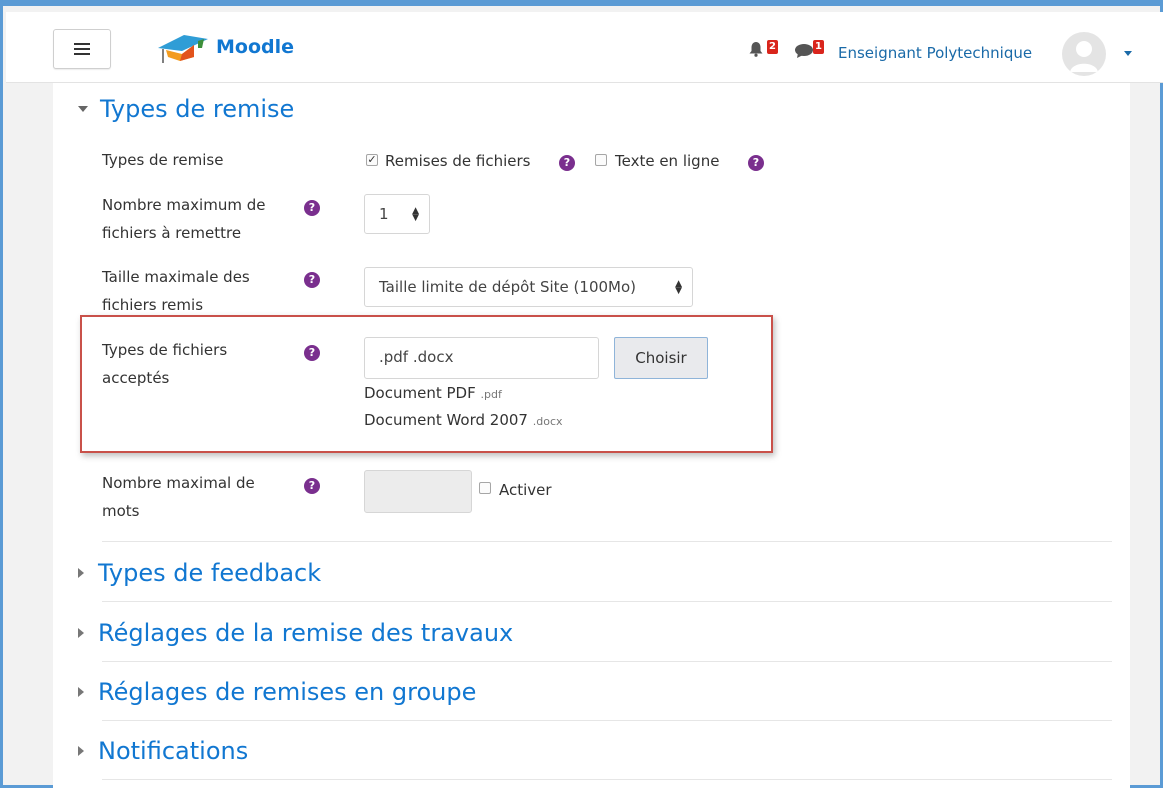 The image size is (1163, 794). Describe the element at coordinates (197, 109) in the screenshot. I see `section-title: Types de remise` at that location.